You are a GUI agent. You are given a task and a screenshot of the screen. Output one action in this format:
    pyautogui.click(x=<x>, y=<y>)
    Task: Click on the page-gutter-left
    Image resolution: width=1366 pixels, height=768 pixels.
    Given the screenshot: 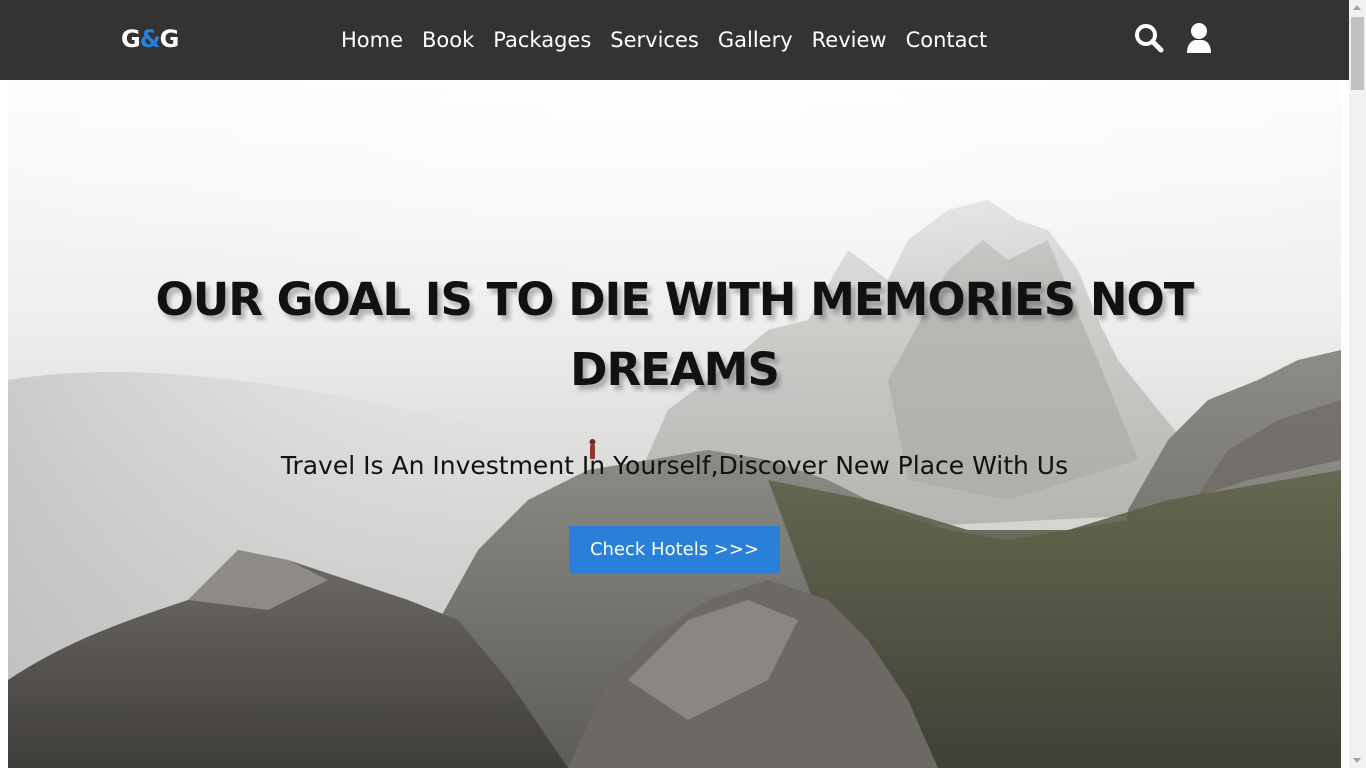 What is the action you would take?
    pyautogui.click(x=4, y=424)
    